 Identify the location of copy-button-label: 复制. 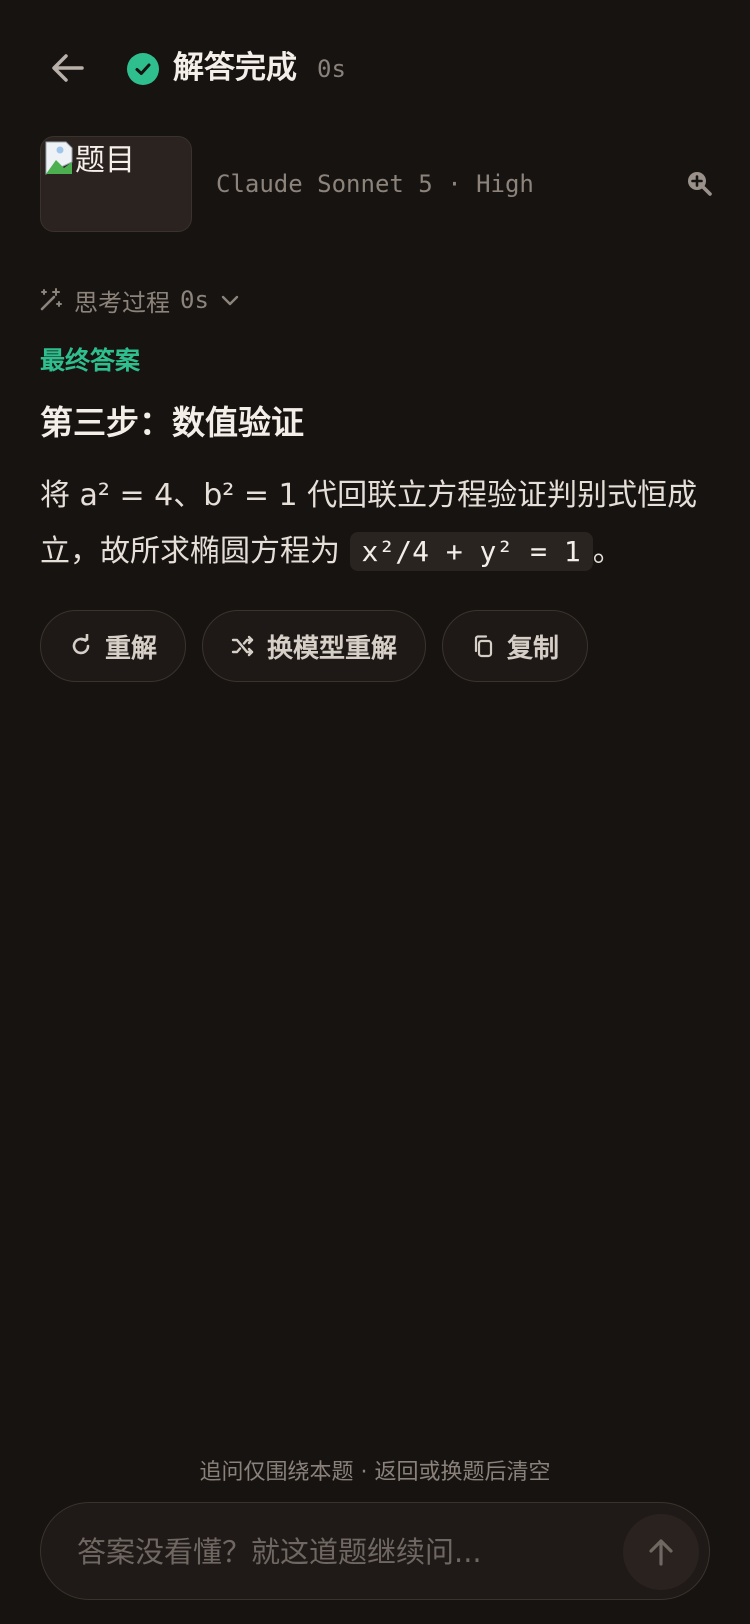
(533, 648).